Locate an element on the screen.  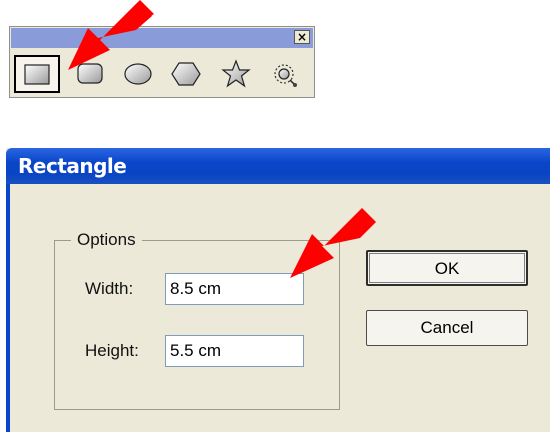
rectangle-icon is located at coordinates (37, 74).